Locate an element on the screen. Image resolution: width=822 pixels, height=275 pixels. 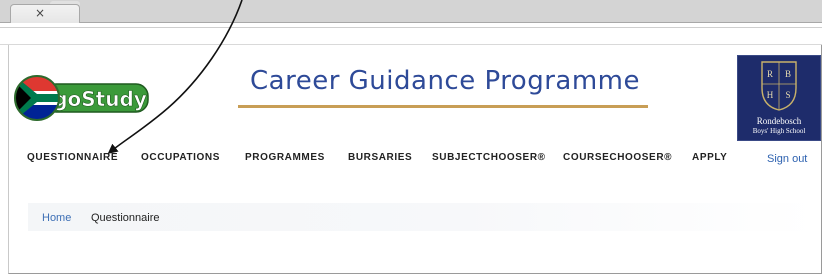
school-crest: R B H S Rondebosch Boys' High School is located at coordinates (779, 98).